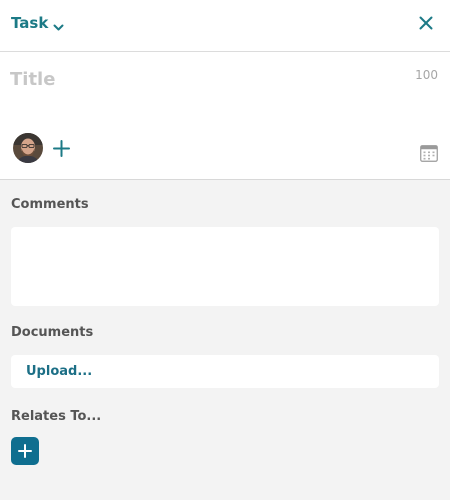  What do you see at coordinates (30, 23) in the screenshot?
I see `task-type-label: Task` at bounding box center [30, 23].